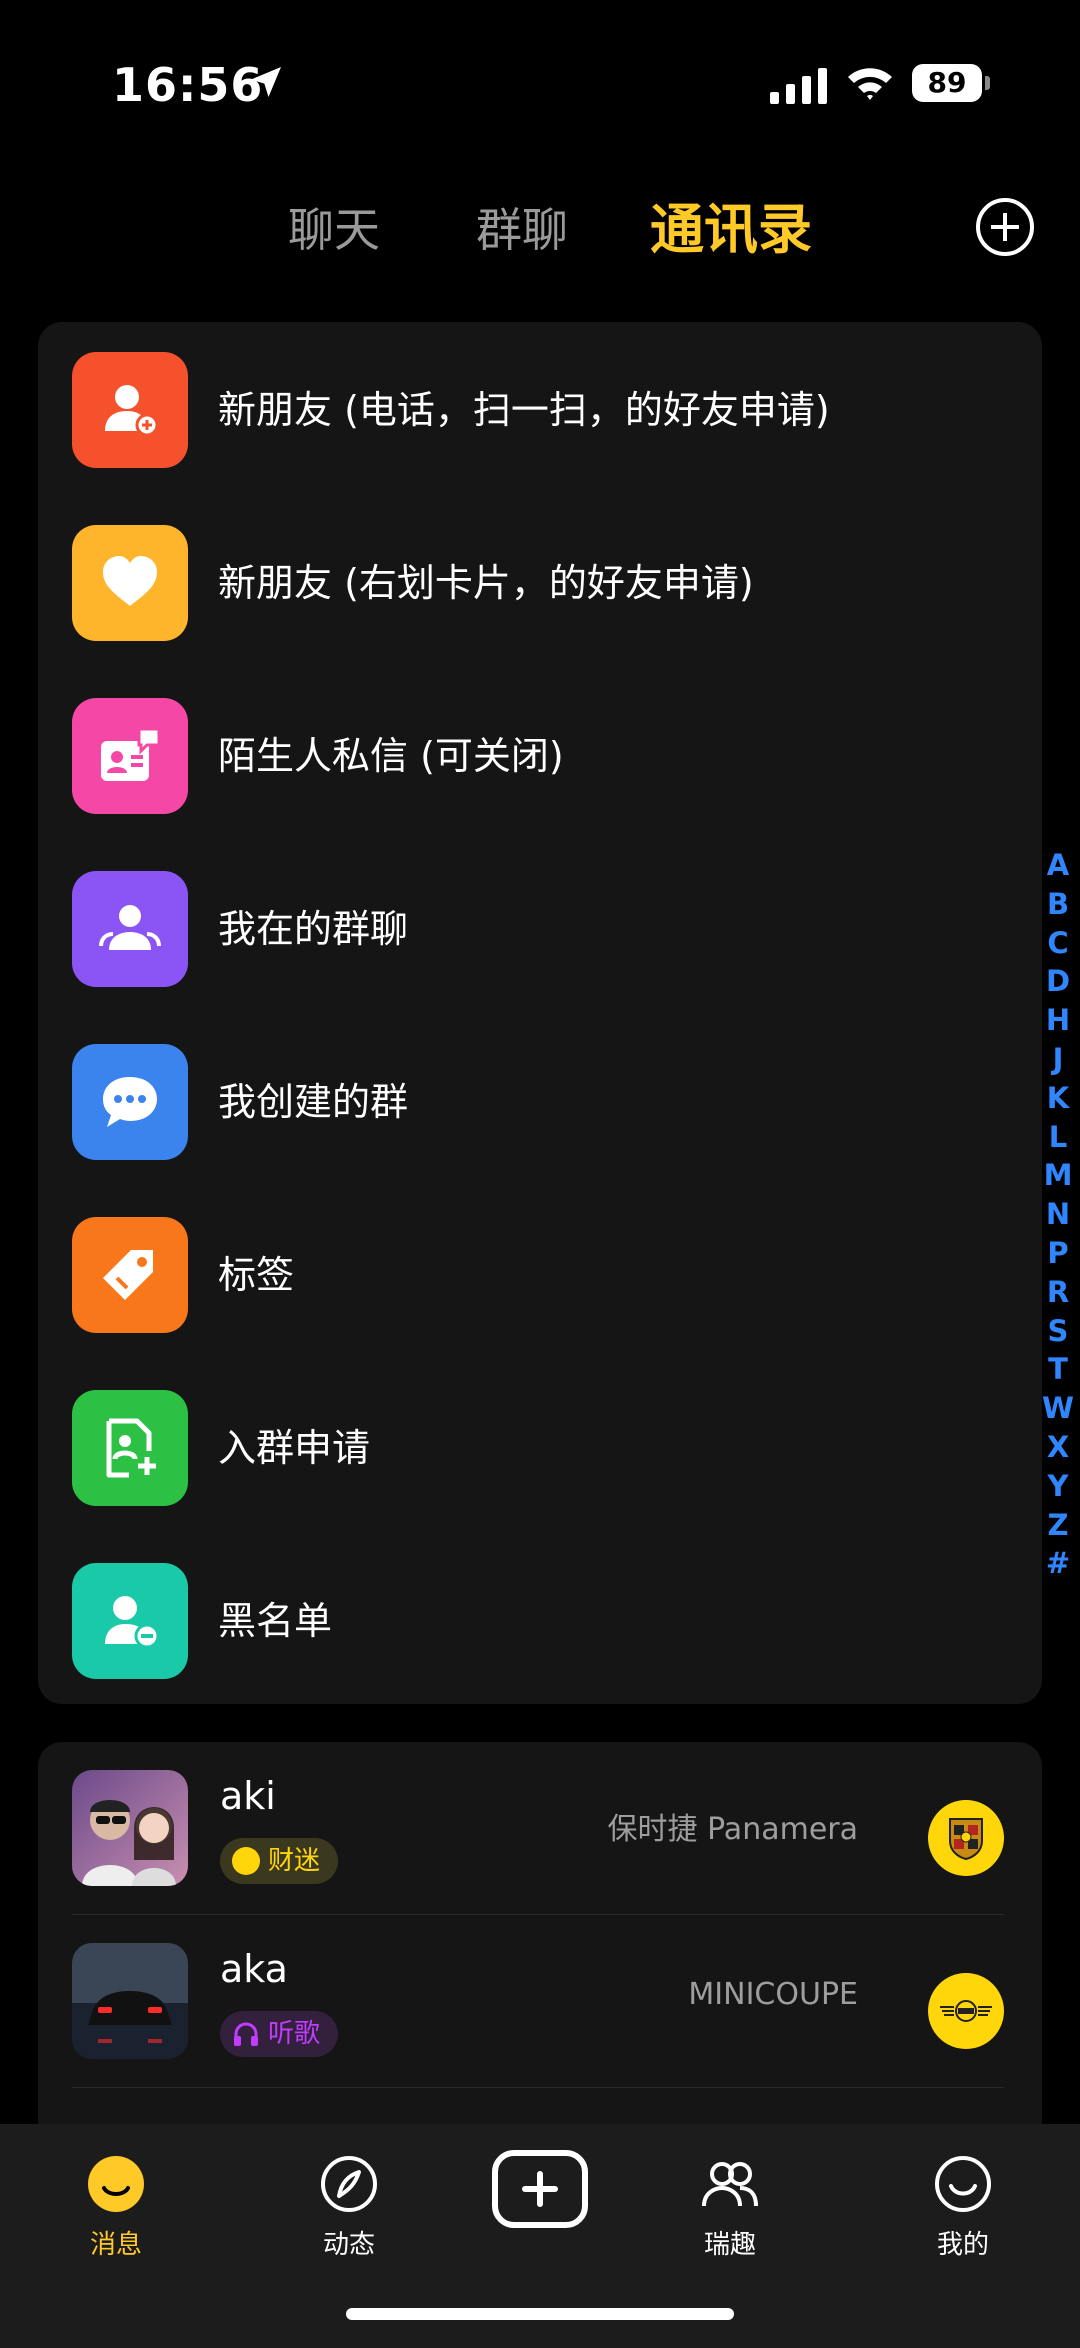  What do you see at coordinates (798, 86) in the screenshot?
I see `cellular-signal-icon` at bounding box center [798, 86].